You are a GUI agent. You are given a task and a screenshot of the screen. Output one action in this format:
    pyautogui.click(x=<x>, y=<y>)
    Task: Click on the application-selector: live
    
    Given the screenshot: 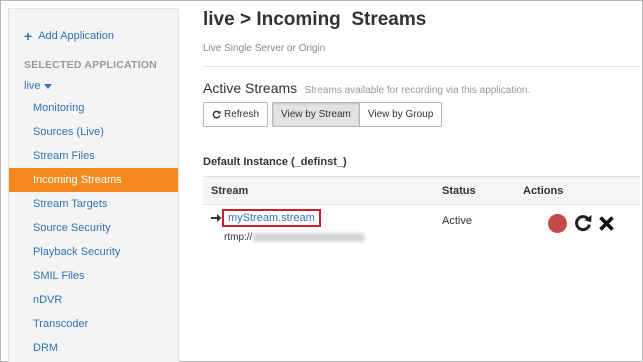 What is the action you would take?
    pyautogui.click(x=38, y=86)
    